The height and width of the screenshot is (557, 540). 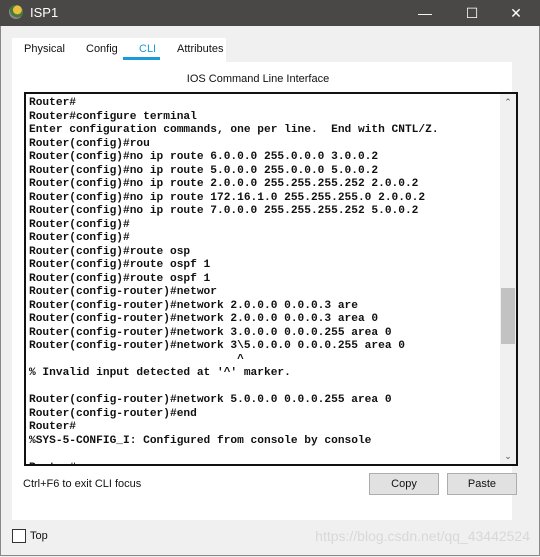 What do you see at coordinates (508, 316) in the screenshot?
I see `scrollbar-thumb` at bounding box center [508, 316].